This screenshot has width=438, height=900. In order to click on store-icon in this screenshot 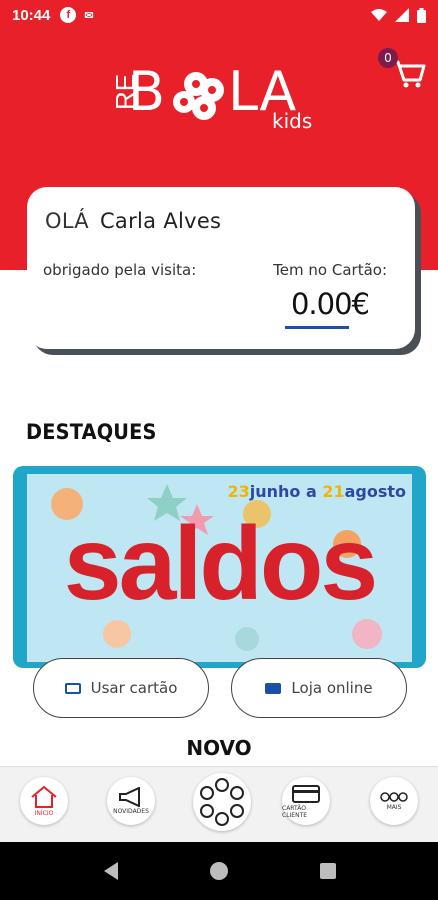, I will do `click(273, 688)`.